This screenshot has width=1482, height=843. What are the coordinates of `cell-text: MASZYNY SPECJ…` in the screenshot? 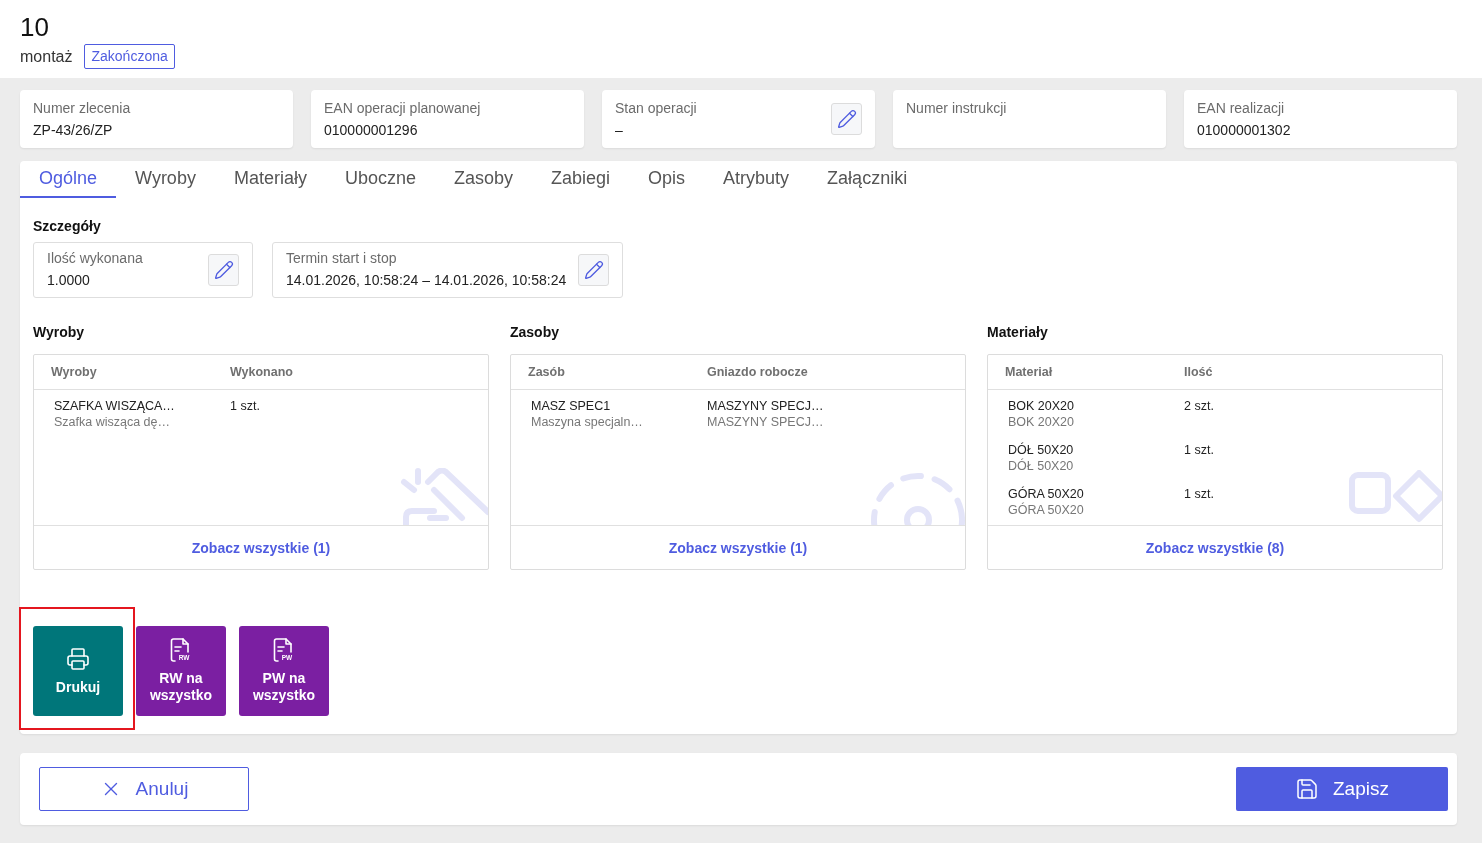 It's located at (765, 406).